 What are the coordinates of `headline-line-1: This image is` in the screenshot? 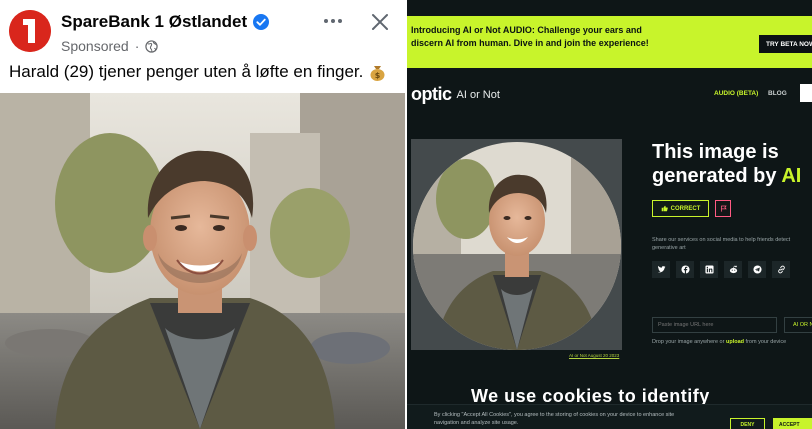 It's located at (715, 152).